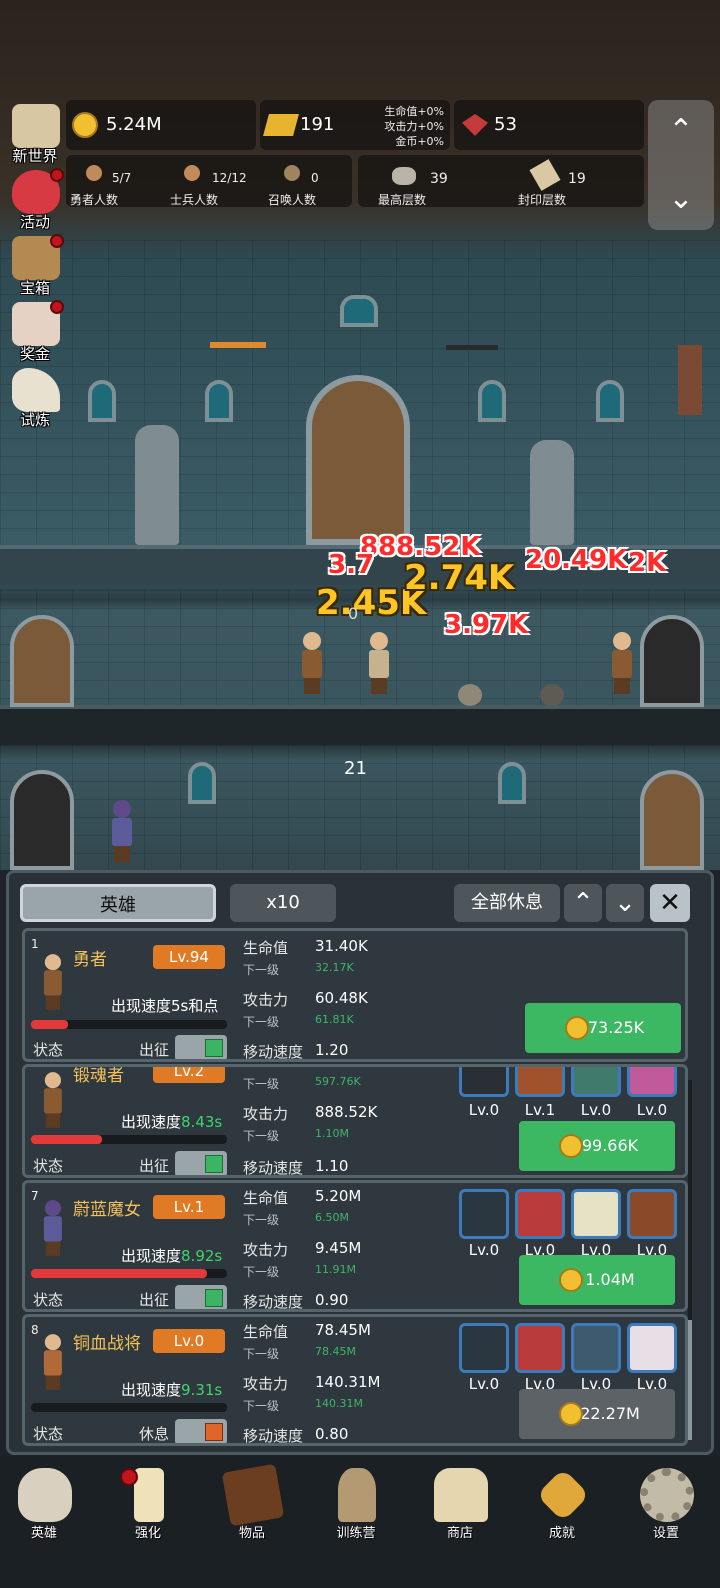  I want to click on side-menu-trial: 试炼, so click(35, 397).